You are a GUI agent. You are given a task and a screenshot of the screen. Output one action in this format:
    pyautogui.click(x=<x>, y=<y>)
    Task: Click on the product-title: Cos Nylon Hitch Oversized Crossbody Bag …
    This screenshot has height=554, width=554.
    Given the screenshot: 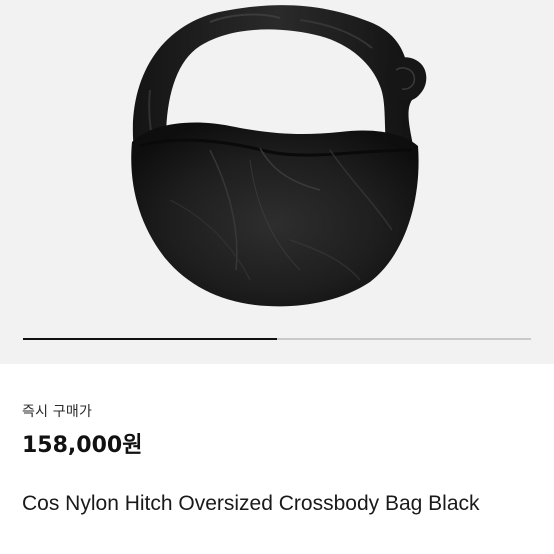 What is the action you would take?
    pyautogui.click(x=251, y=503)
    